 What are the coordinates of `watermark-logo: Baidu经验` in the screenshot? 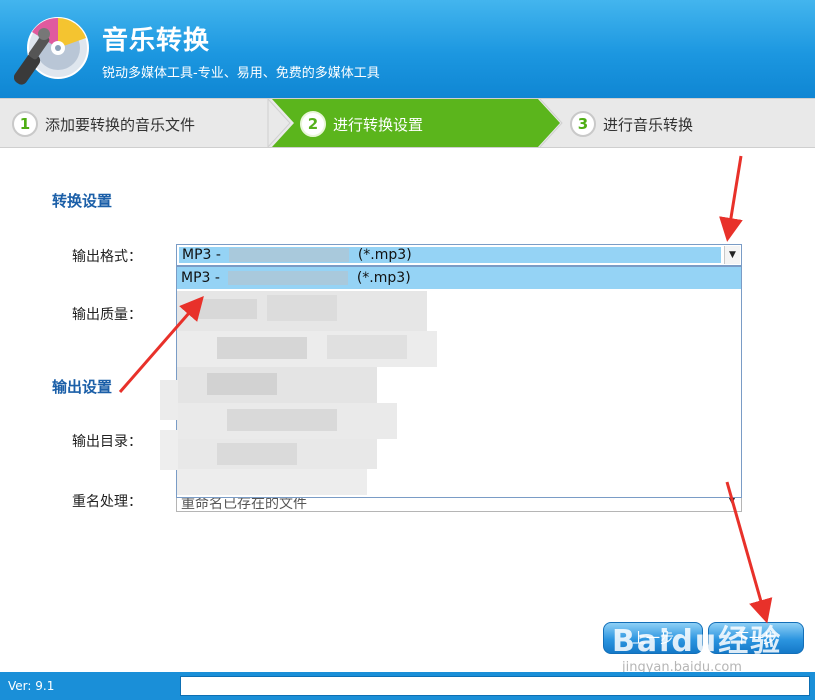 It's located at (697, 641).